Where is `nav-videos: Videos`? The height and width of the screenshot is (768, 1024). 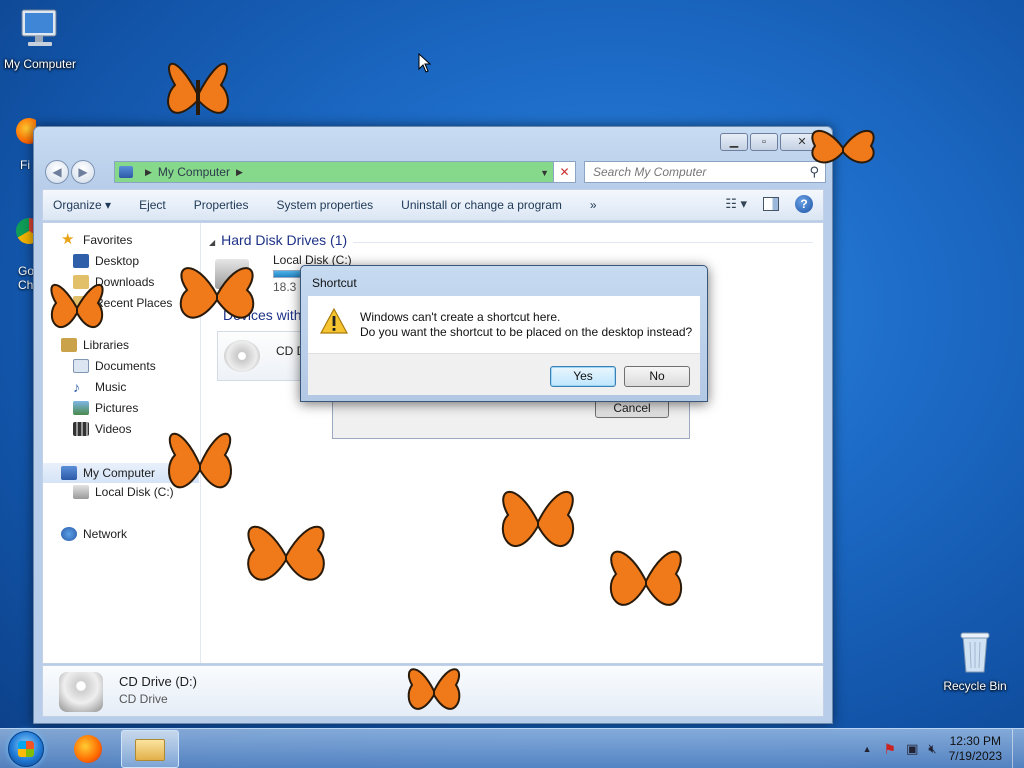 nav-videos: Videos is located at coordinates (102, 429).